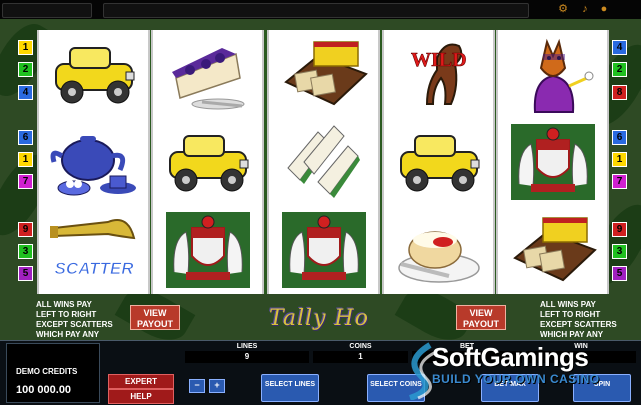 The image size is (641, 405). Describe the element at coordinates (552, 74) in the screenshot. I see `fox-lady-icon` at that location.